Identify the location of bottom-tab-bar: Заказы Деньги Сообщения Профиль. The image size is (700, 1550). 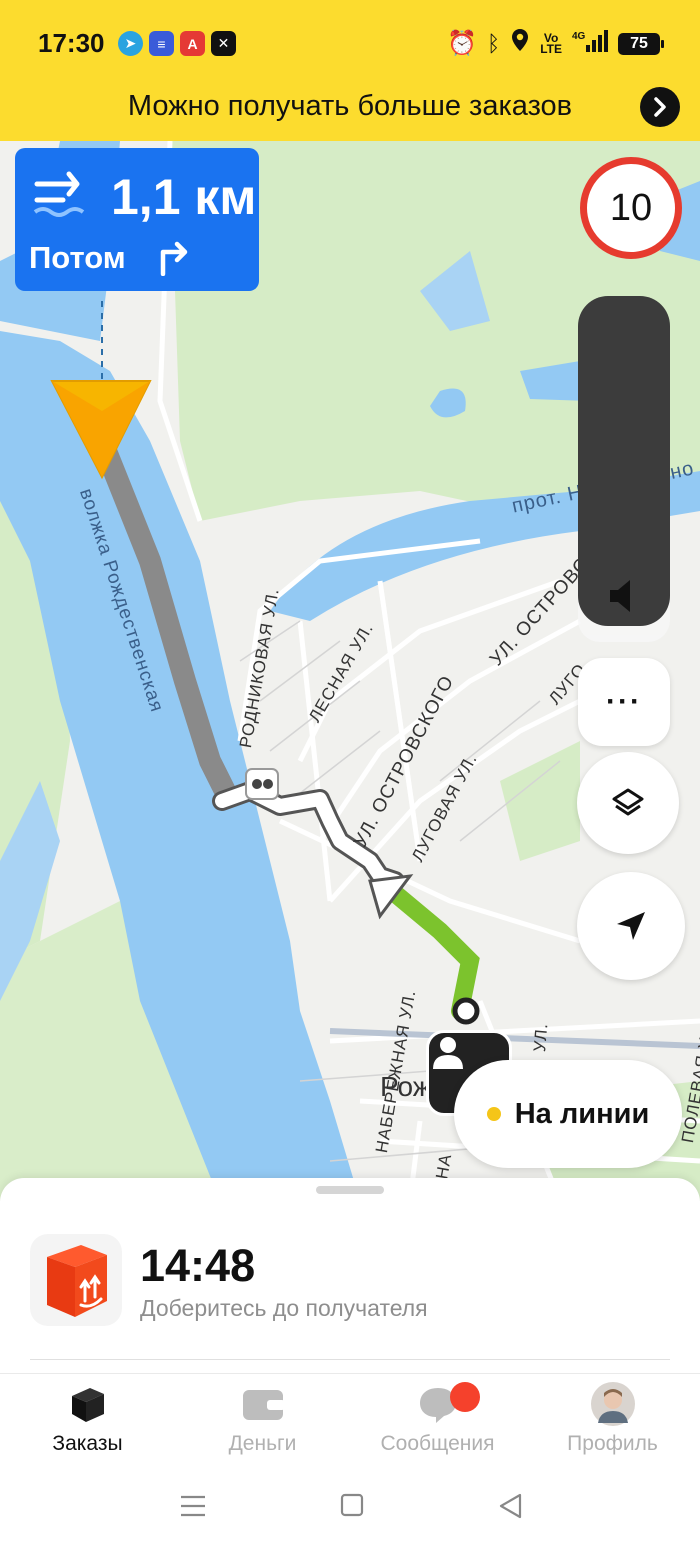
(350, 1423).